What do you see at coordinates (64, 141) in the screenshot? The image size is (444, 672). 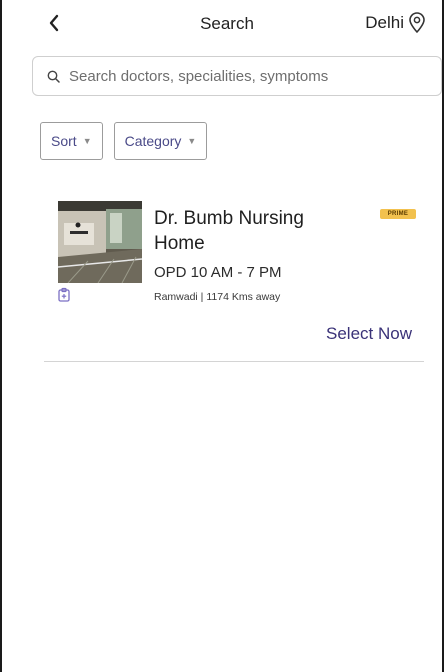 I see `sort-label: Sort` at bounding box center [64, 141].